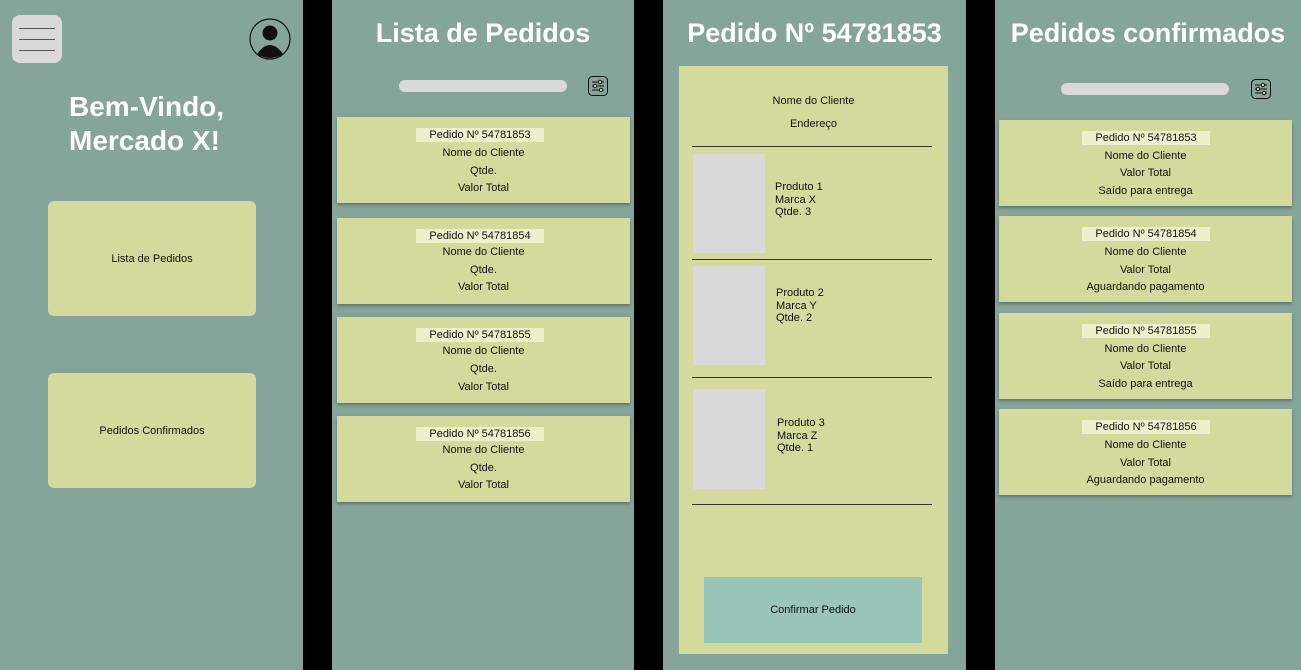  What do you see at coordinates (146, 124) in the screenshot?
I see `welcome-heading: Bem-Vindo, Mercado X!` at bounding box center [146, 124].